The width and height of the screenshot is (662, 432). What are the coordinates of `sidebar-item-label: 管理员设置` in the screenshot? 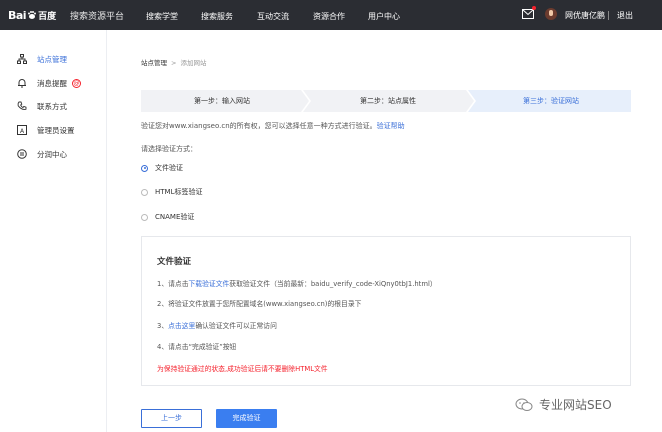 It's located at (56, 130).